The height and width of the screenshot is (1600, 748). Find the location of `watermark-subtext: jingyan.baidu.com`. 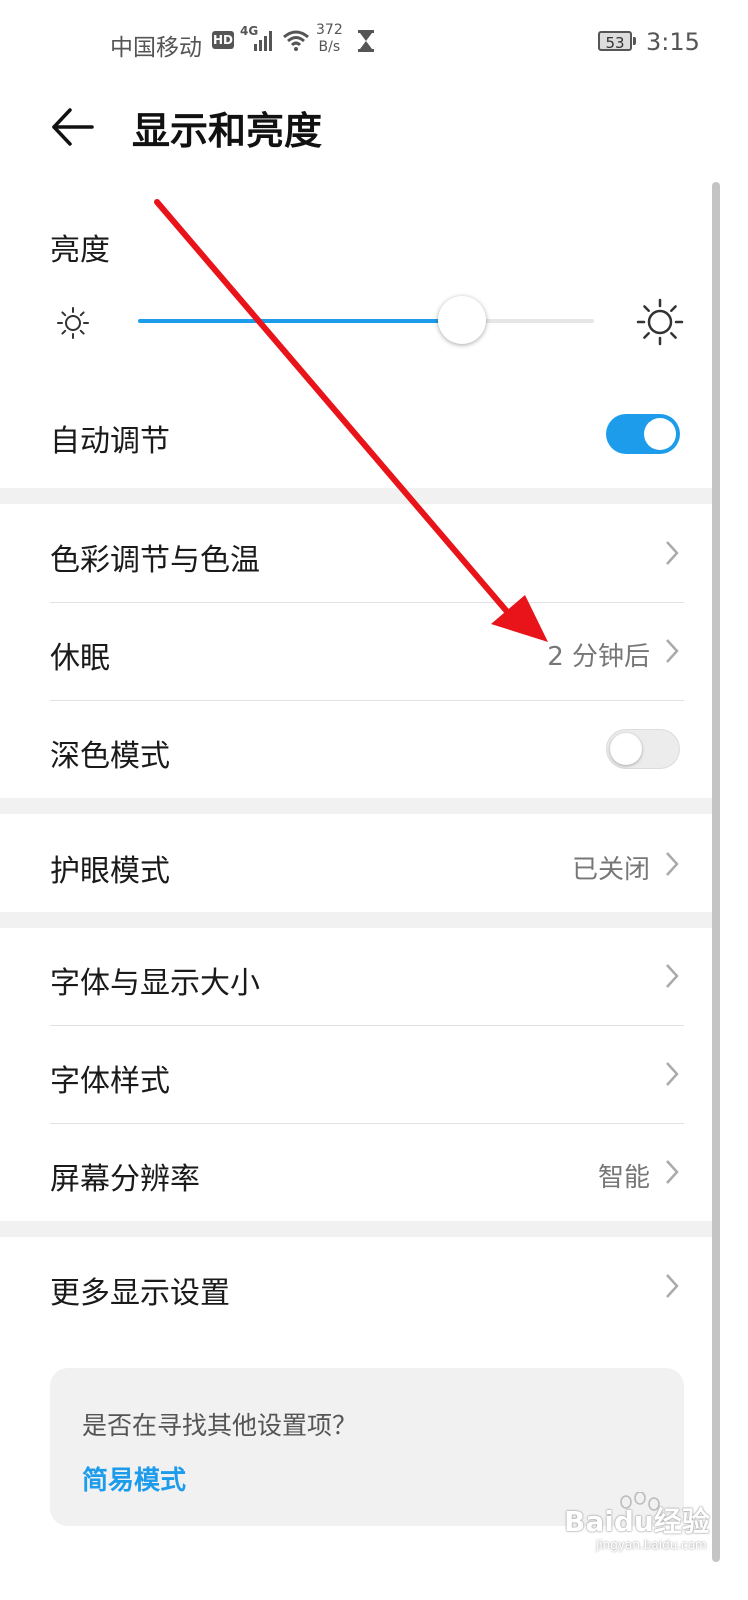

watermark-subtext: jingyan.baidu.com is located at coordinates (651, 1545).